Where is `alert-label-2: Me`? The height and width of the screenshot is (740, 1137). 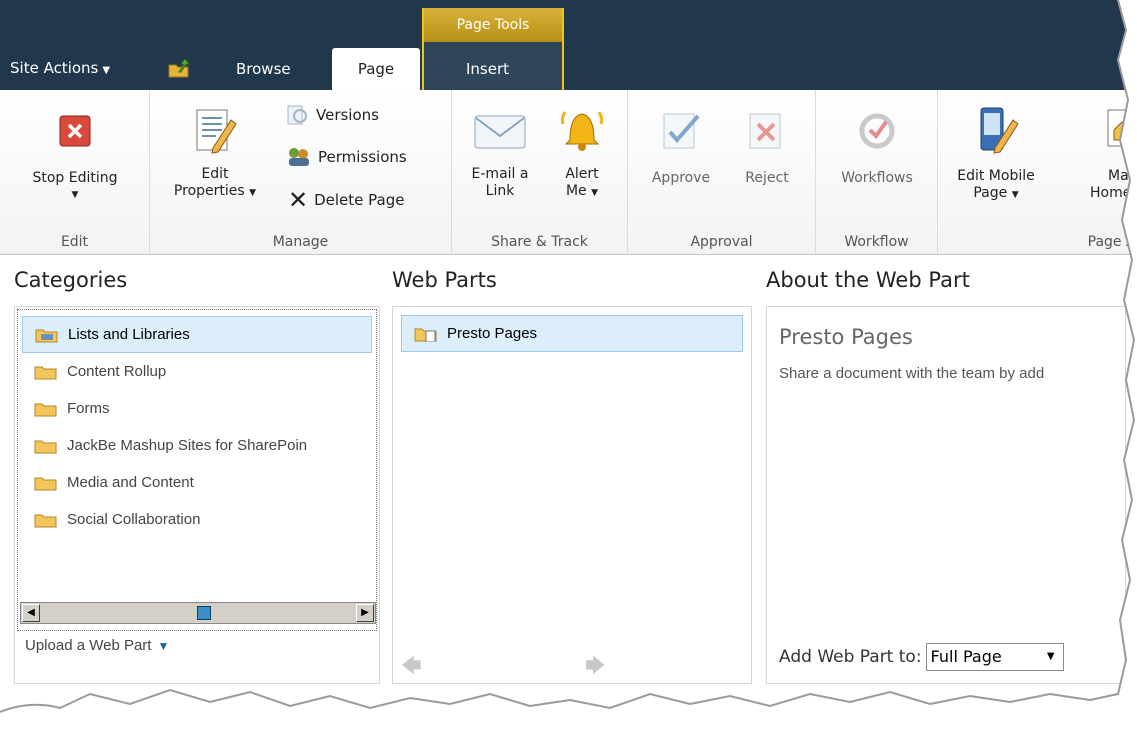 alert-label-2: Me is located at coordinates (576, 191).